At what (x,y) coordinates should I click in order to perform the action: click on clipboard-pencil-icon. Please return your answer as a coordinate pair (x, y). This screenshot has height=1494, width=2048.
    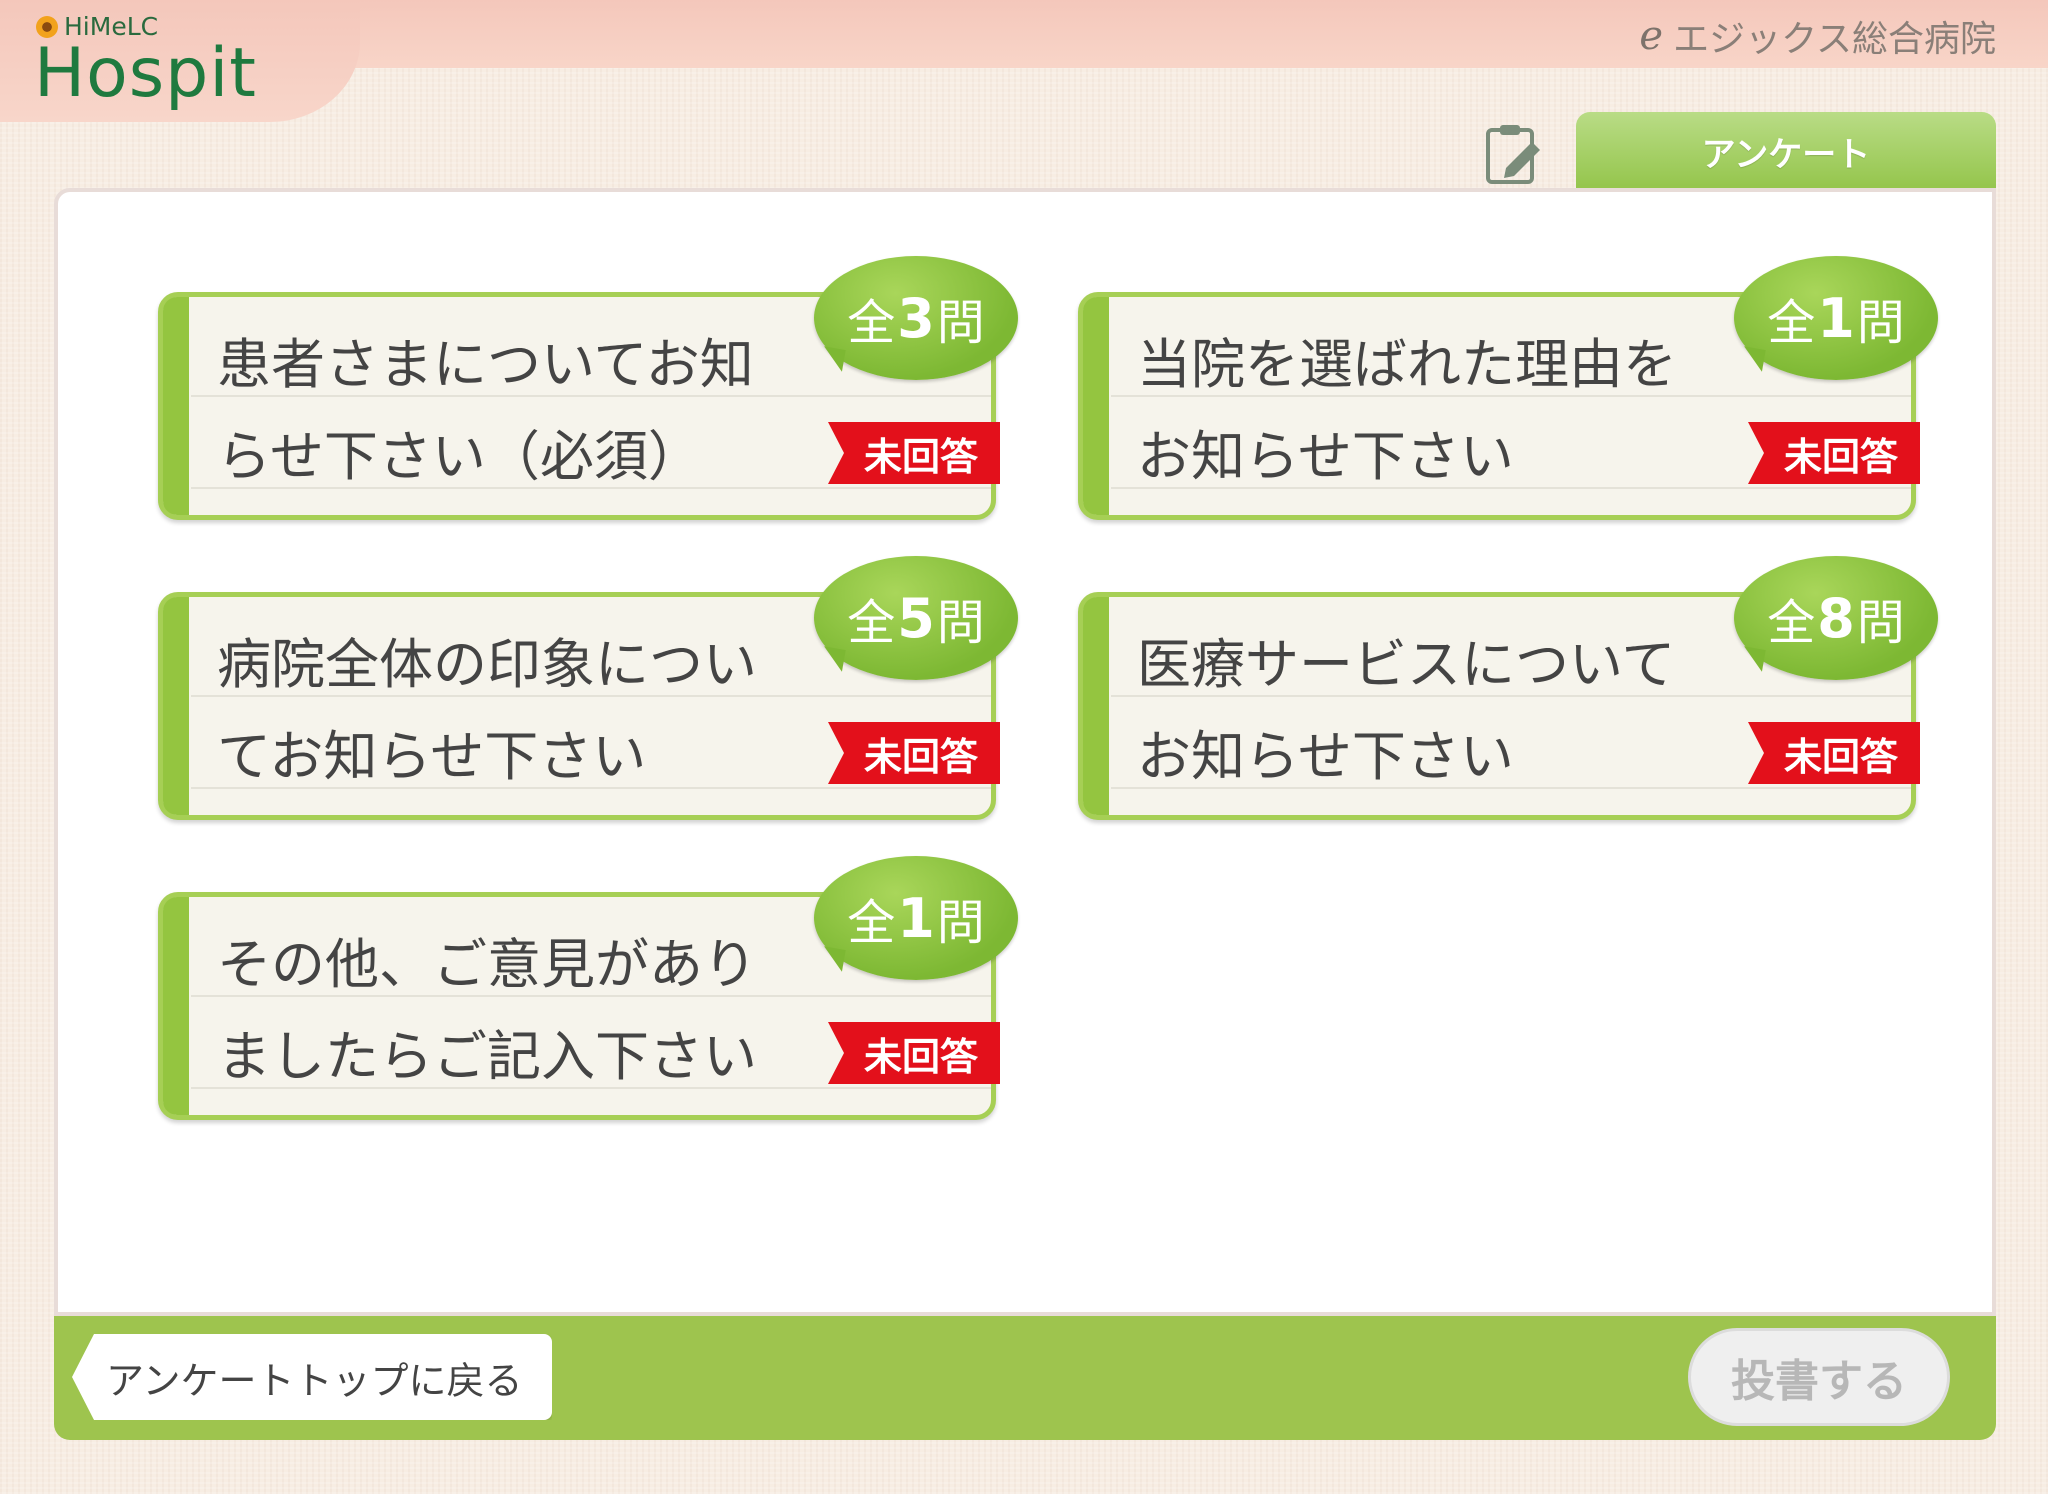
    Looking at the image, I should click on (1515, 155).